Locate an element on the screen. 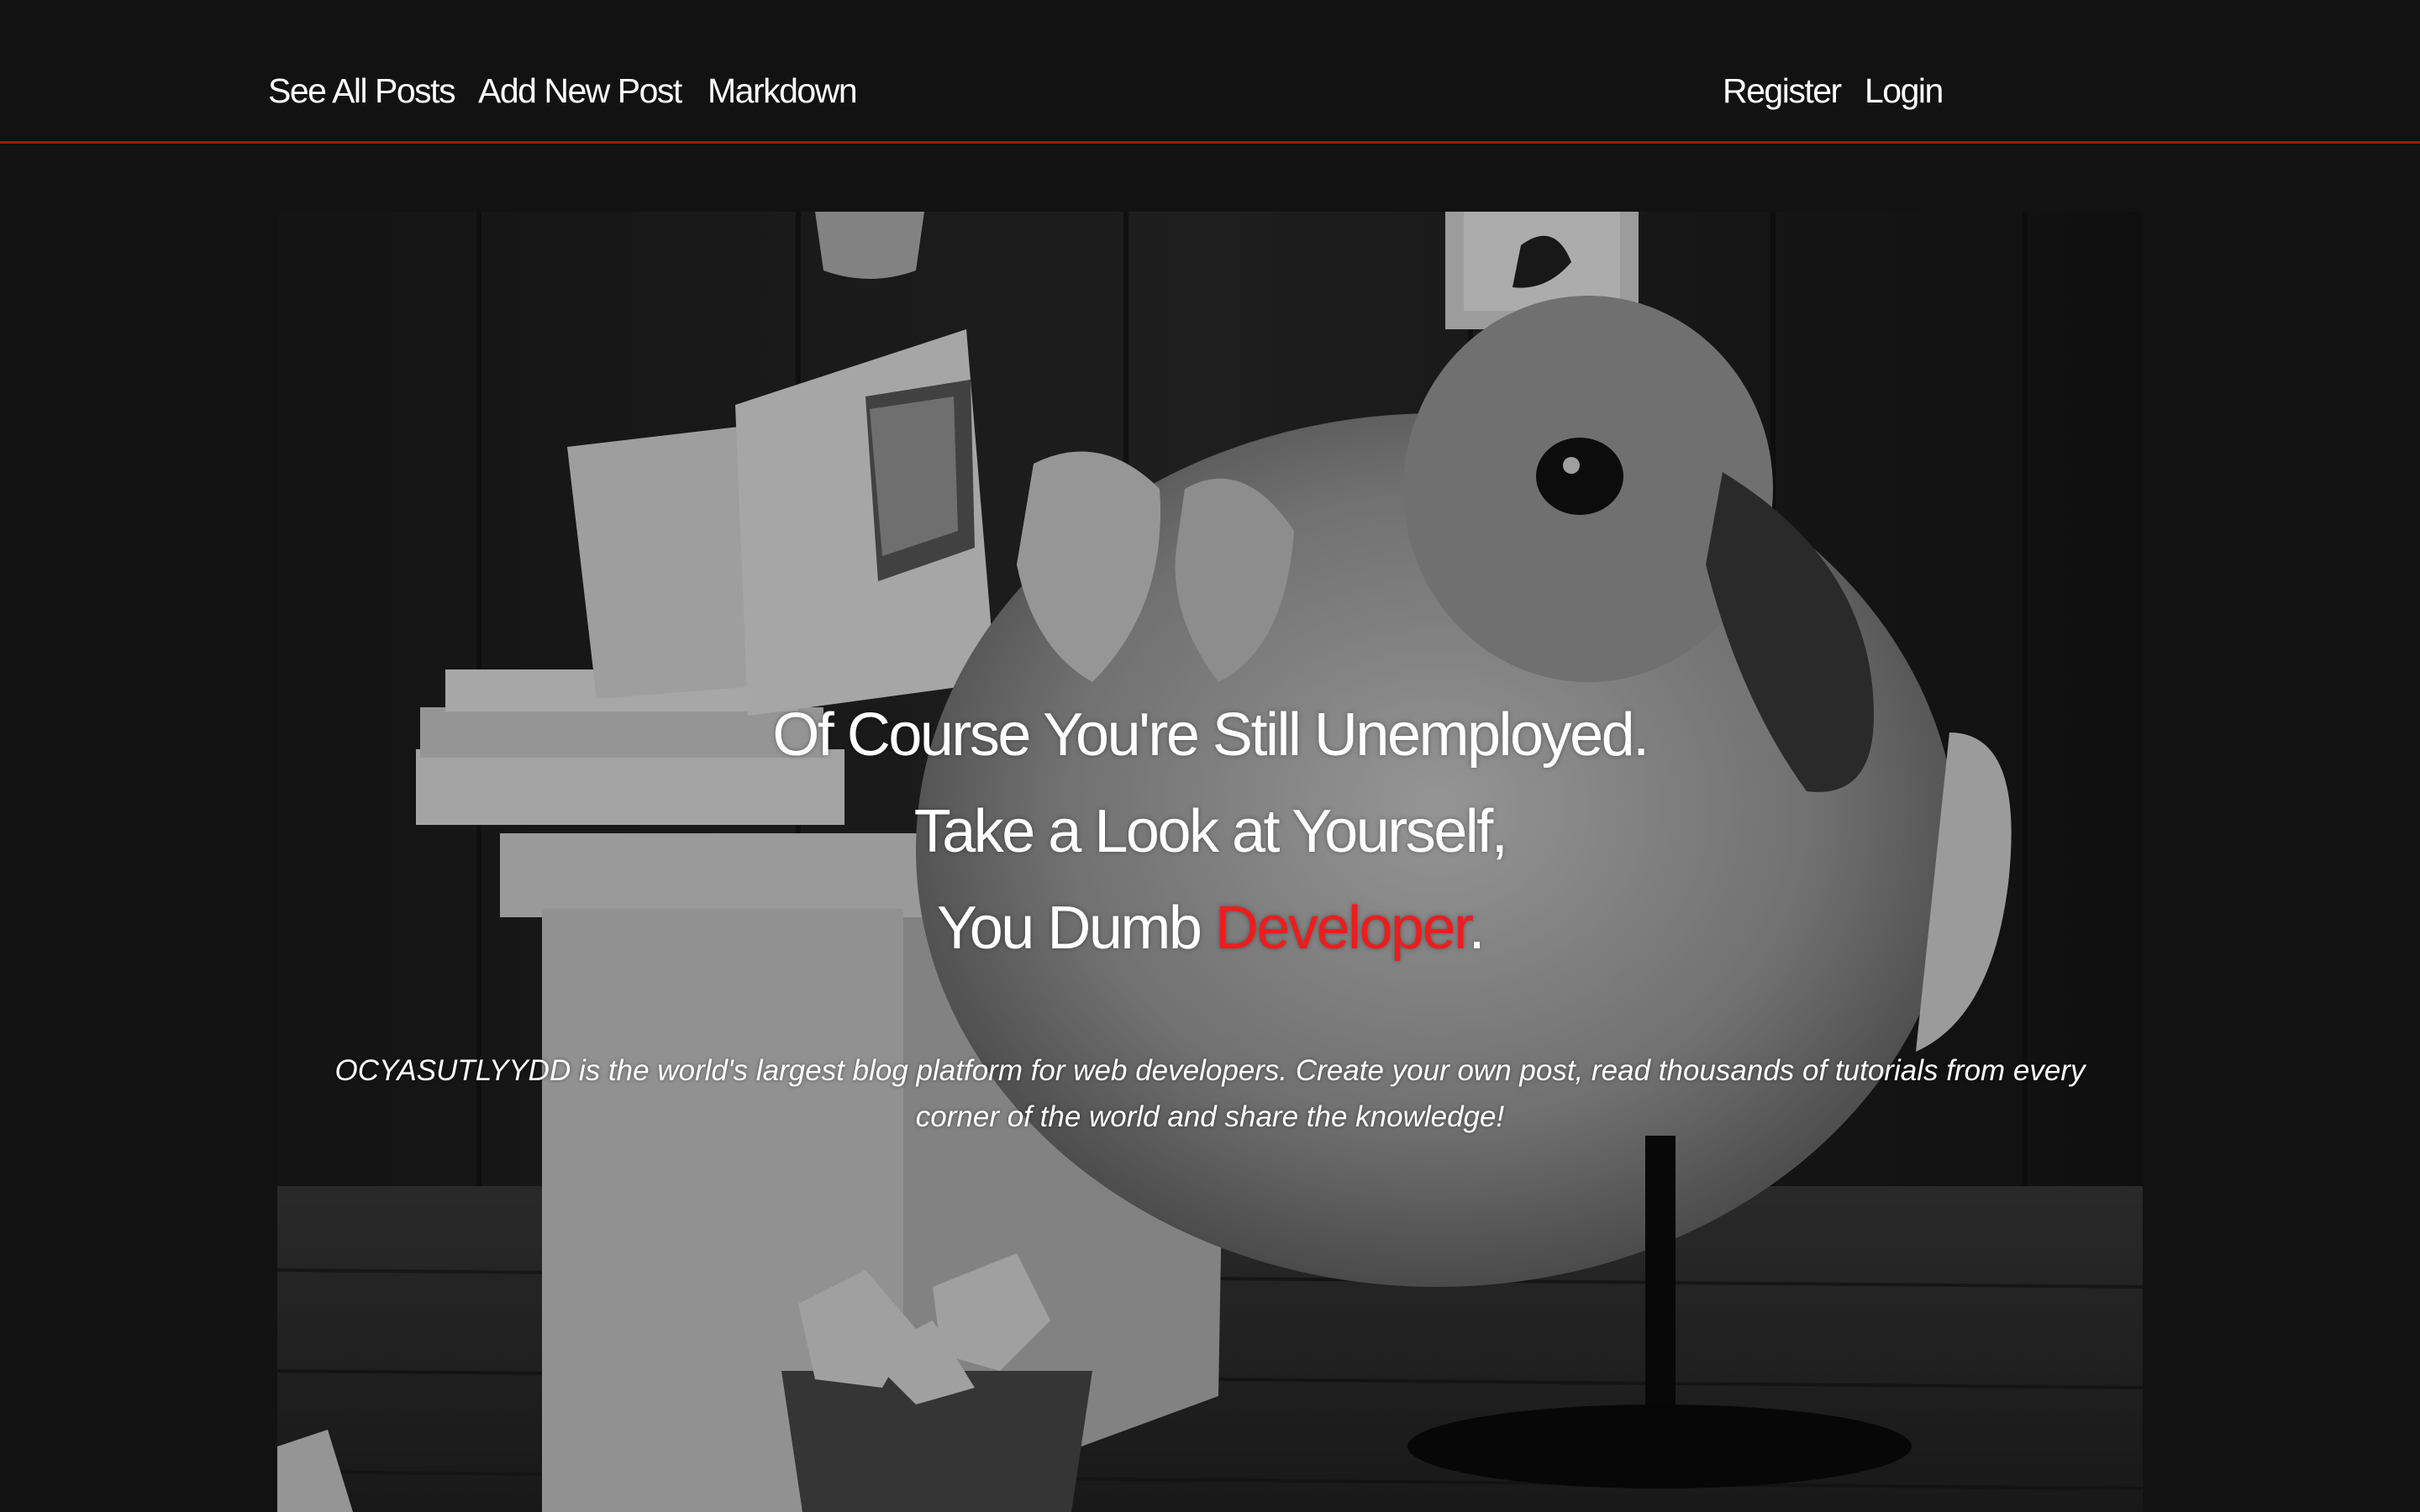 This screenshot has height=1512, width=2420. hero-headline-line-2: Take a Look at Yourself, is located at coordinates (1210, 831).